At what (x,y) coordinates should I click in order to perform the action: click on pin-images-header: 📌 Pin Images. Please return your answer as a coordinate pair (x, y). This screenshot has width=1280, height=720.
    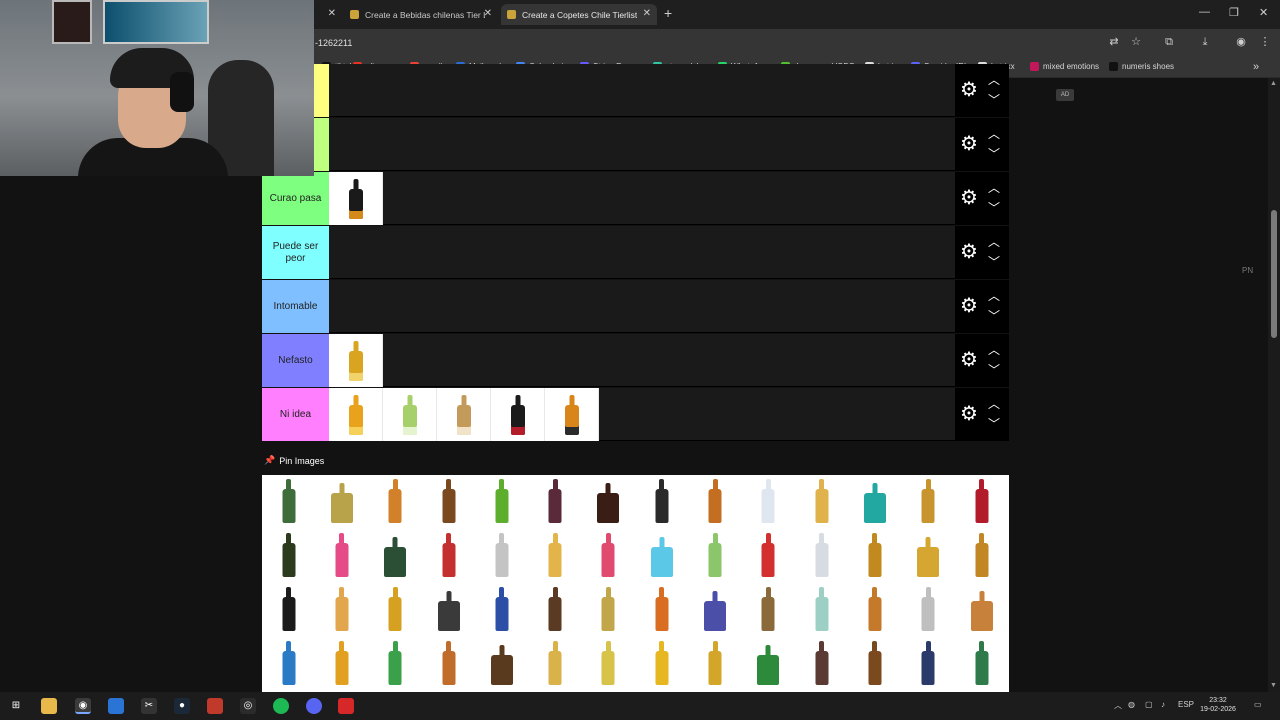
    Looking at the image, I should click on (294, 460).